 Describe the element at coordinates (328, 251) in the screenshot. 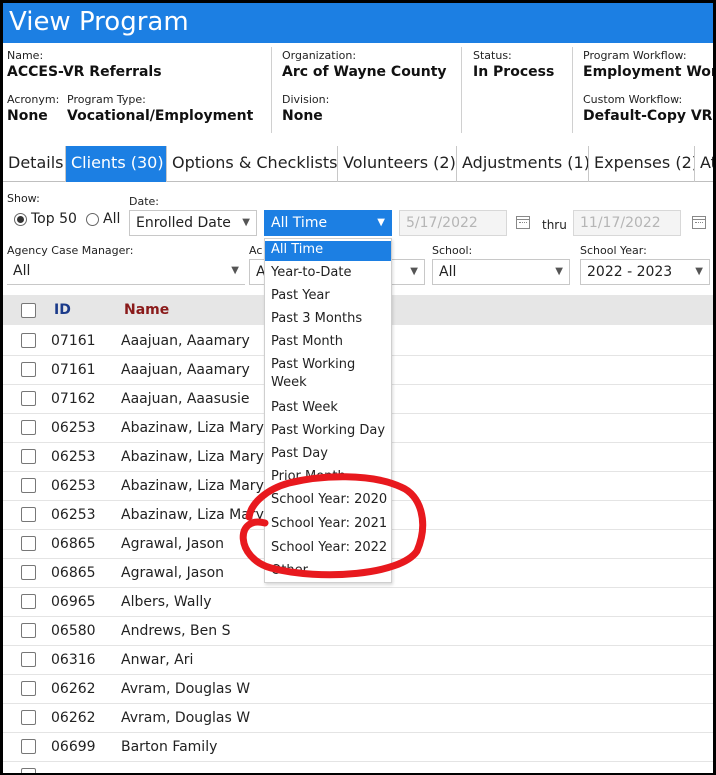

I see `range-option: All Time` at that location.